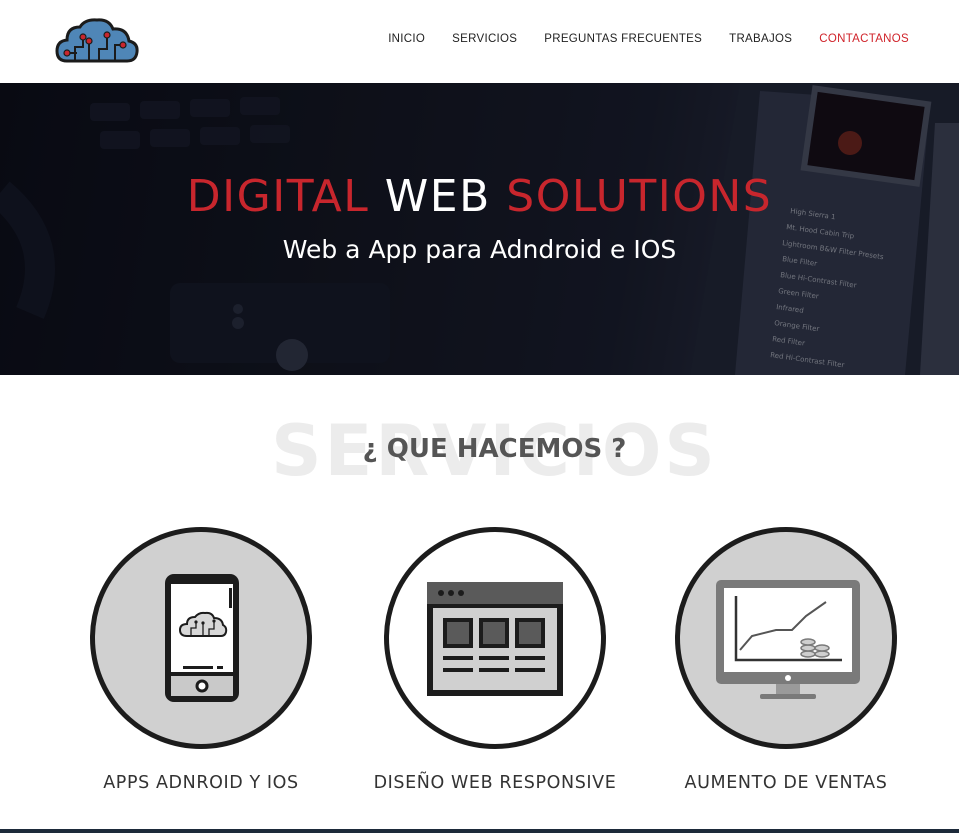 The height and width of the screenshot is (833, 959). Describe the element at coordinates (479, 831) in the screenshot. I see `footer-edge` at that location.